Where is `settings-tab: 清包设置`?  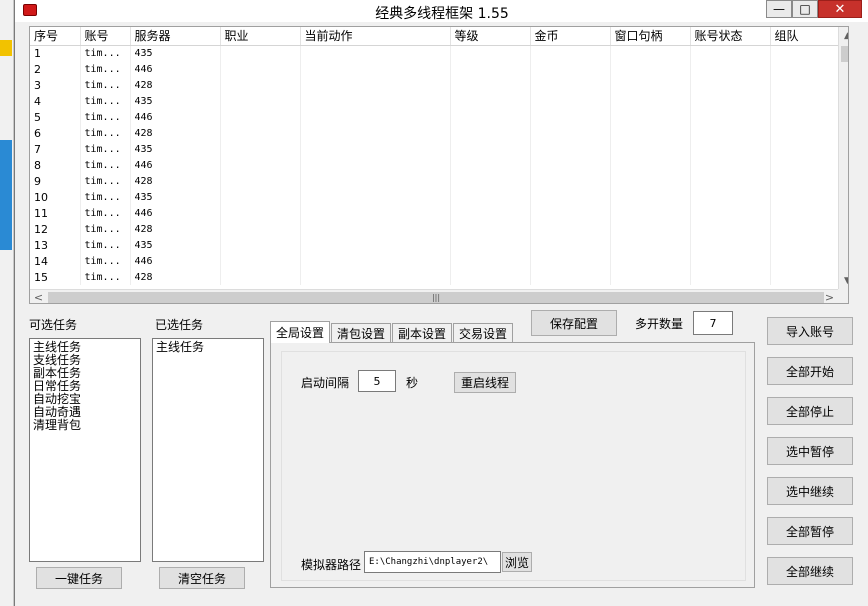
settings-tab: 清包设置 is located at coordinates (361, 333).